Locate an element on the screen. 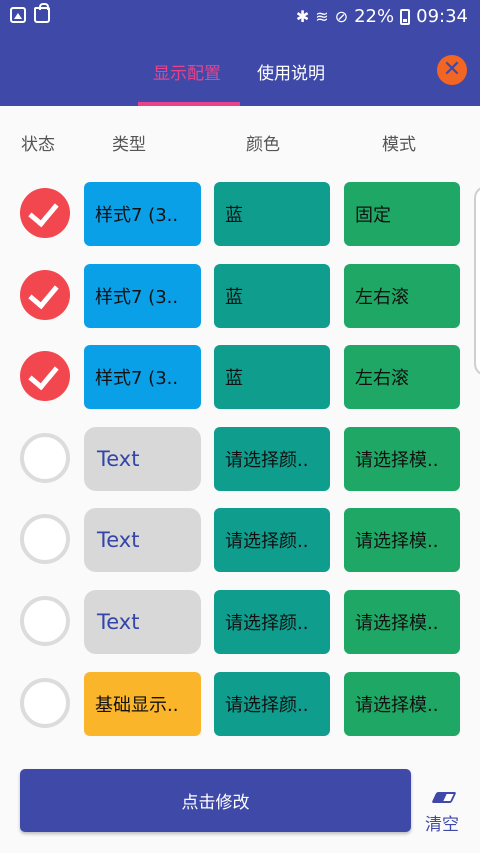 The width and height of the screenshot is (480, 853). config-row: 样式7 (3.. 蓝 固定 is located at coordinates (240, 214).